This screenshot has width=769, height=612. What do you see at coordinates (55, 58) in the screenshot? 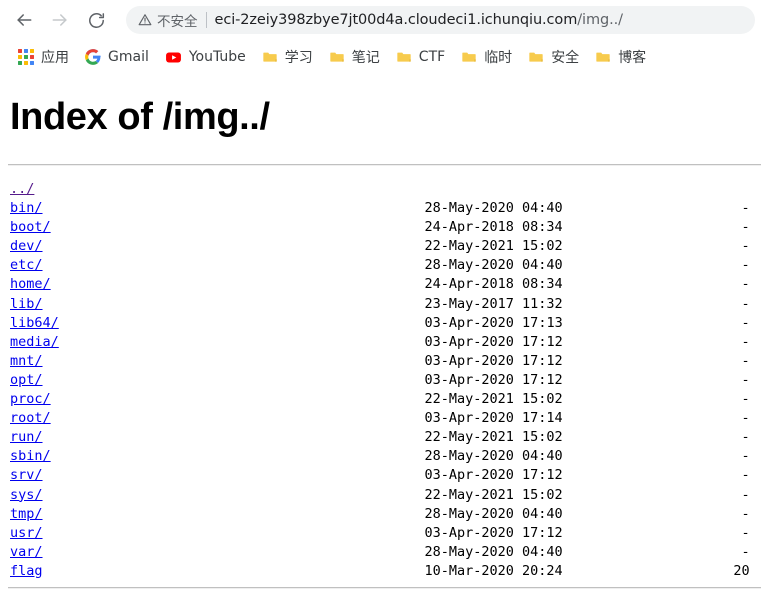
I see `bookmark-label: 应用` at bounding box center [55, 58].